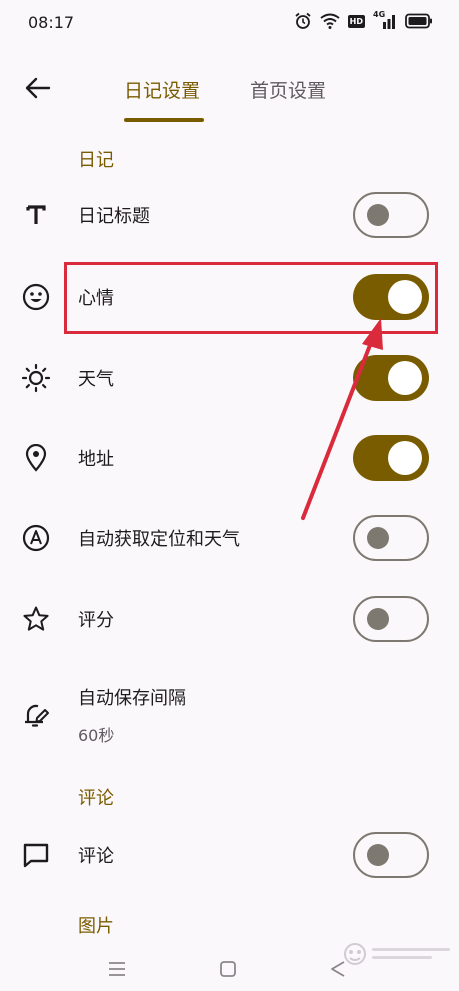 The width and height of the screenshot is (459, 991). I want to click on setting-label: 日记标题, so click(114, 216).